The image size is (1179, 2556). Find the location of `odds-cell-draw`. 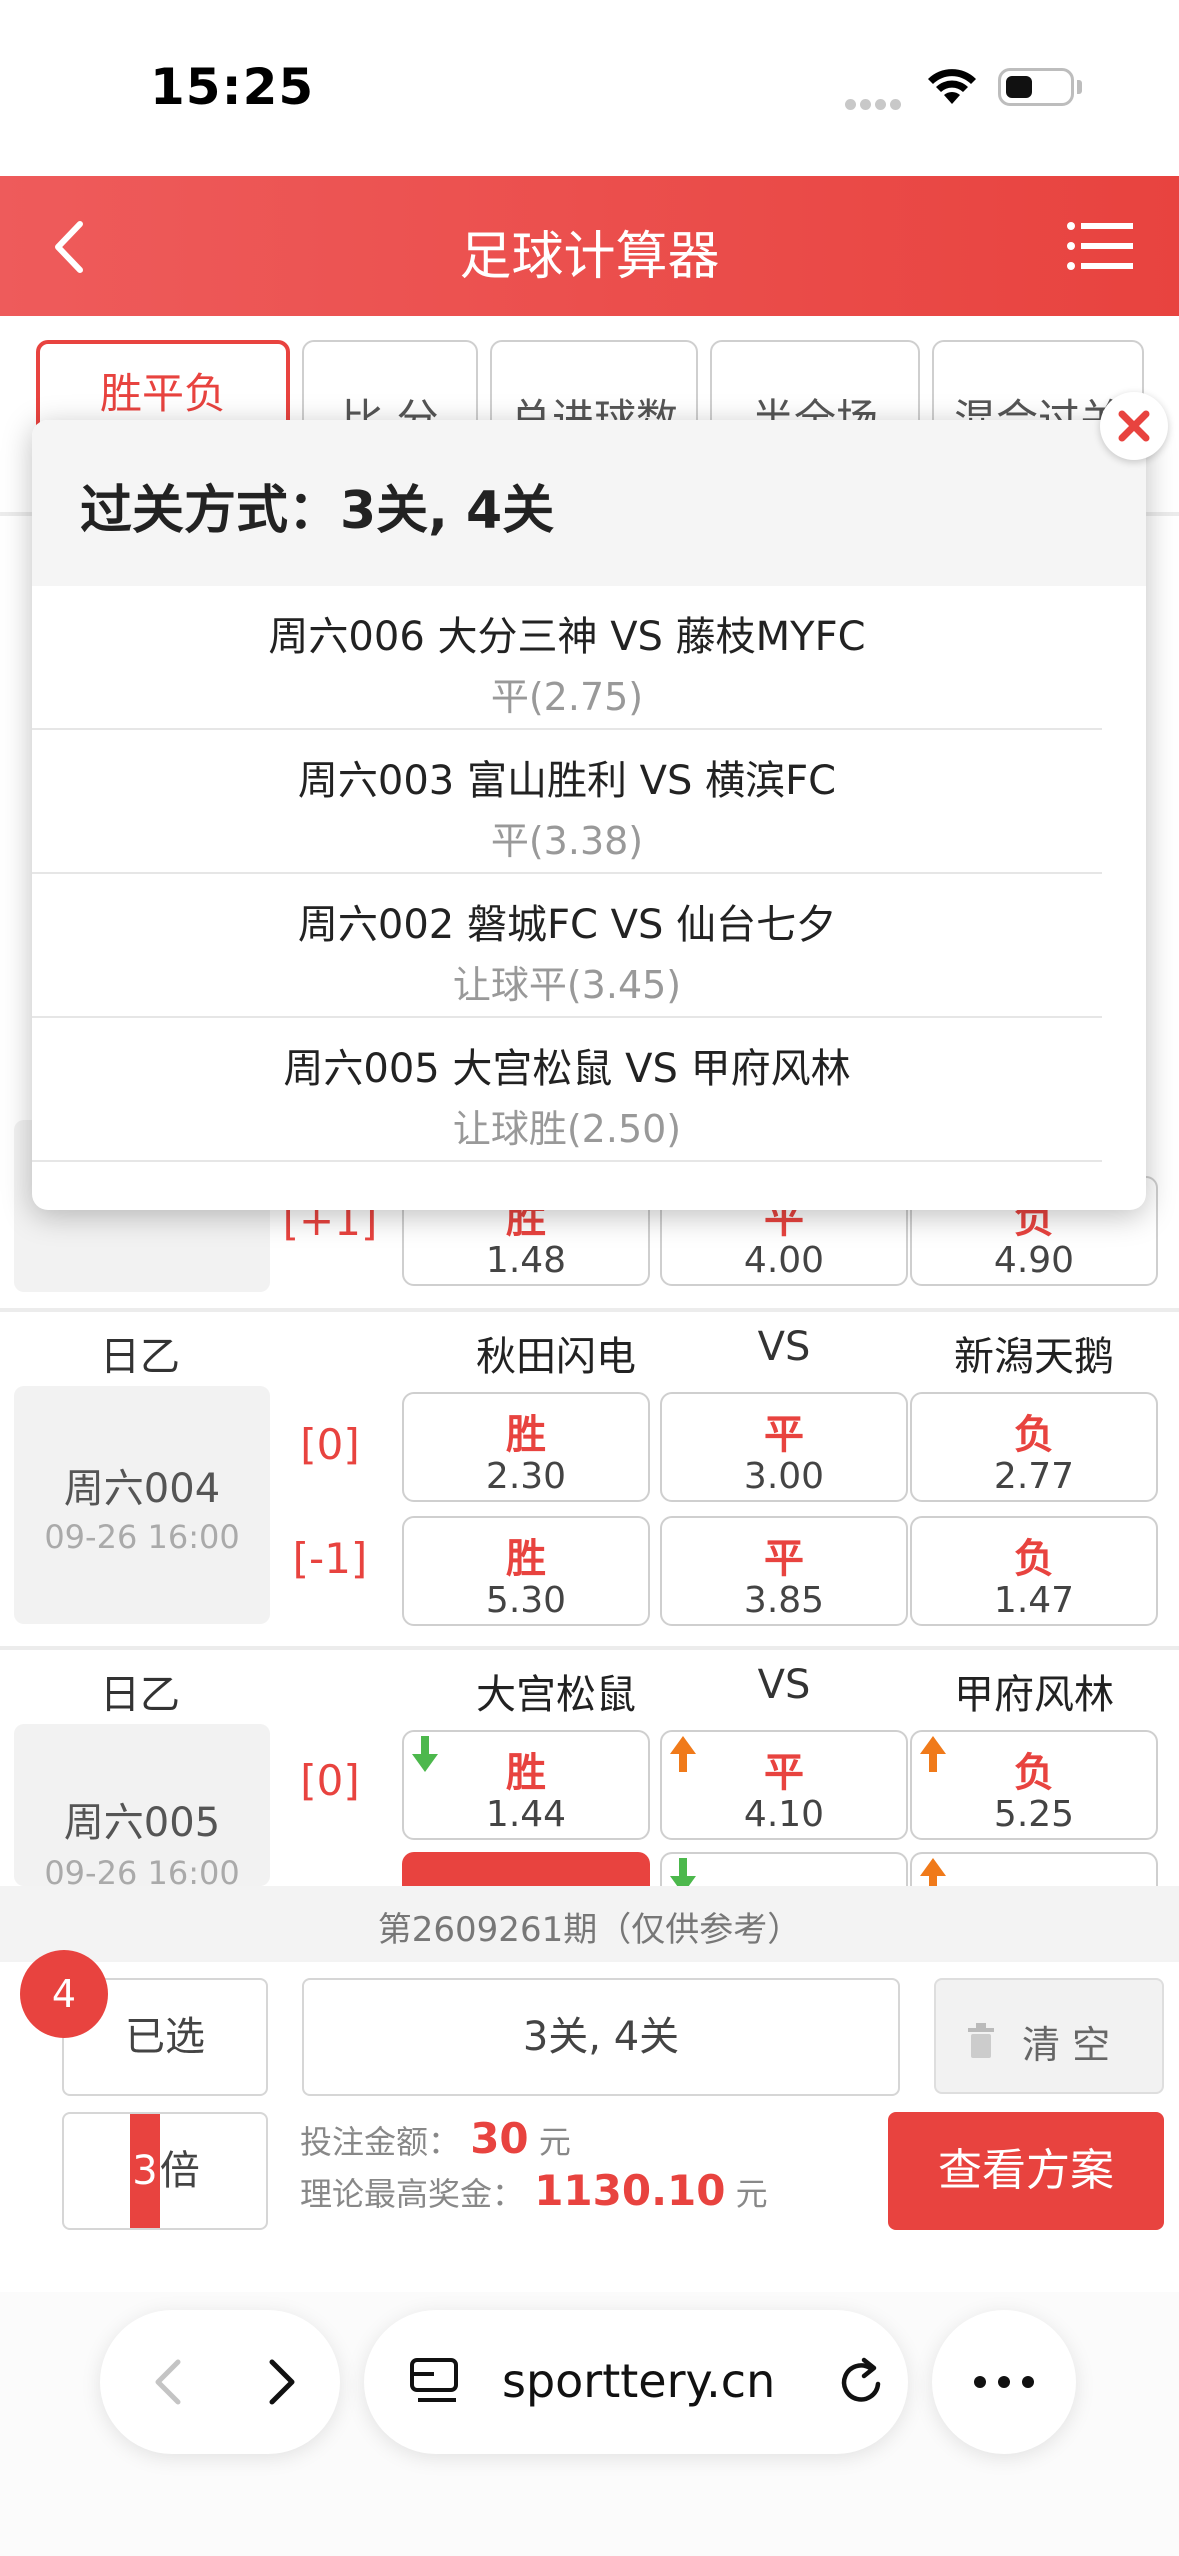

odds-cell-draw is located at coordinates (784, 1869).